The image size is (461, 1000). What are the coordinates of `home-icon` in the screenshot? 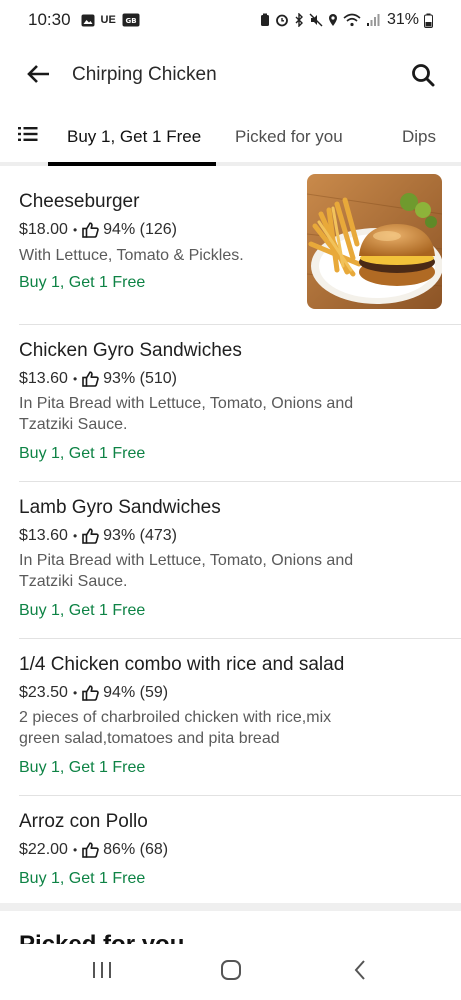 It's located at (231, 972).